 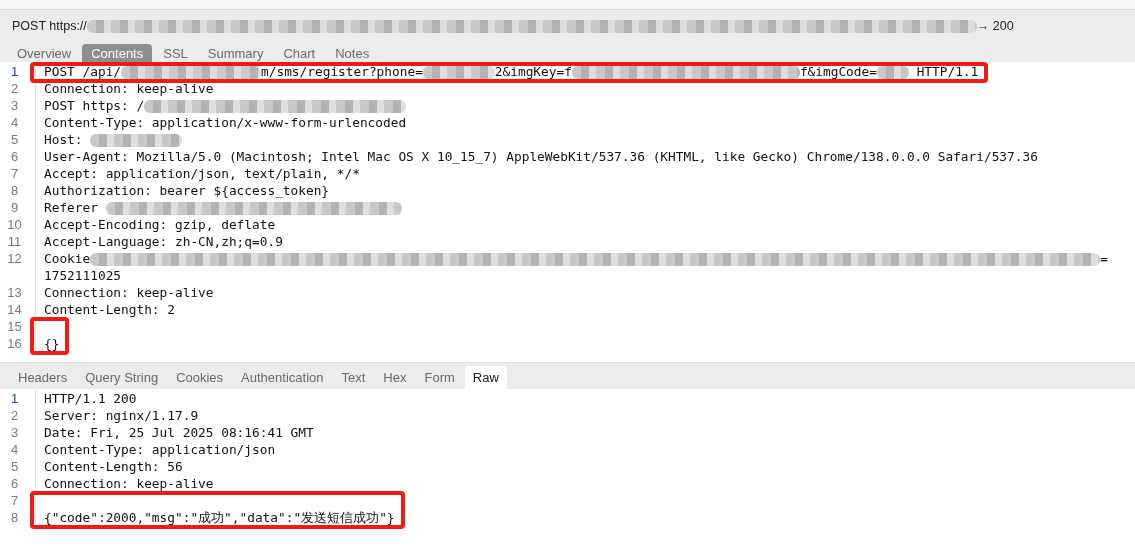 I want to click on code-text: Host:, so click(x=64, y=139).